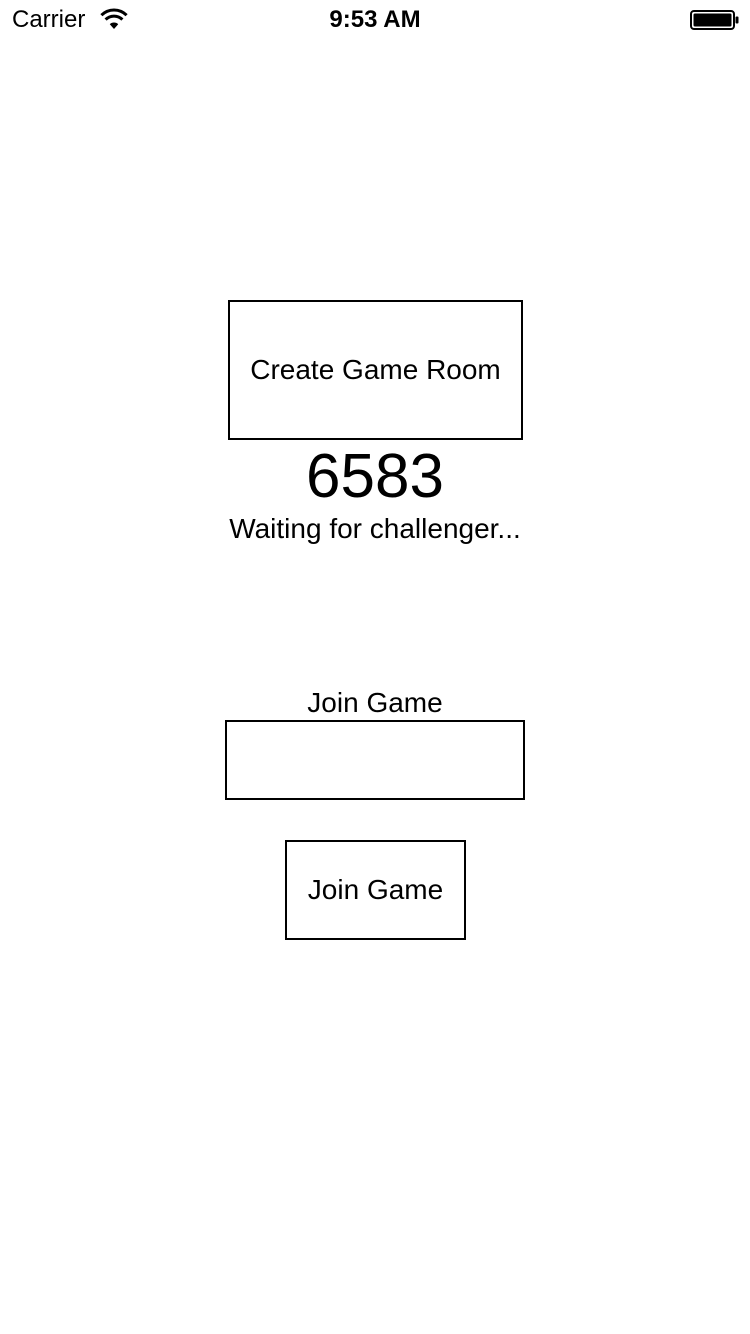 The width and height of the screenshot is (750, 1334). I want to click on create-game-room-label: Create Game Room, so click(375, 369).